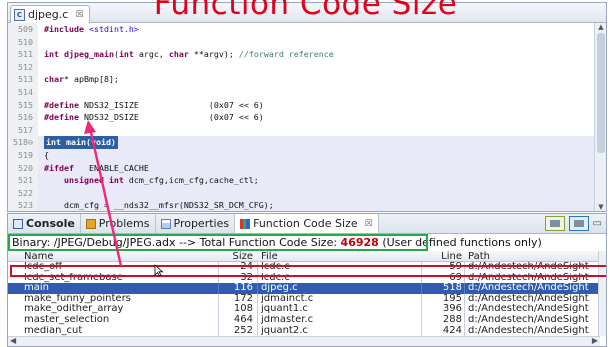 The width and height of the screenshot is (611, 347). I want to click on code-token: argc,, so click(153, 54).